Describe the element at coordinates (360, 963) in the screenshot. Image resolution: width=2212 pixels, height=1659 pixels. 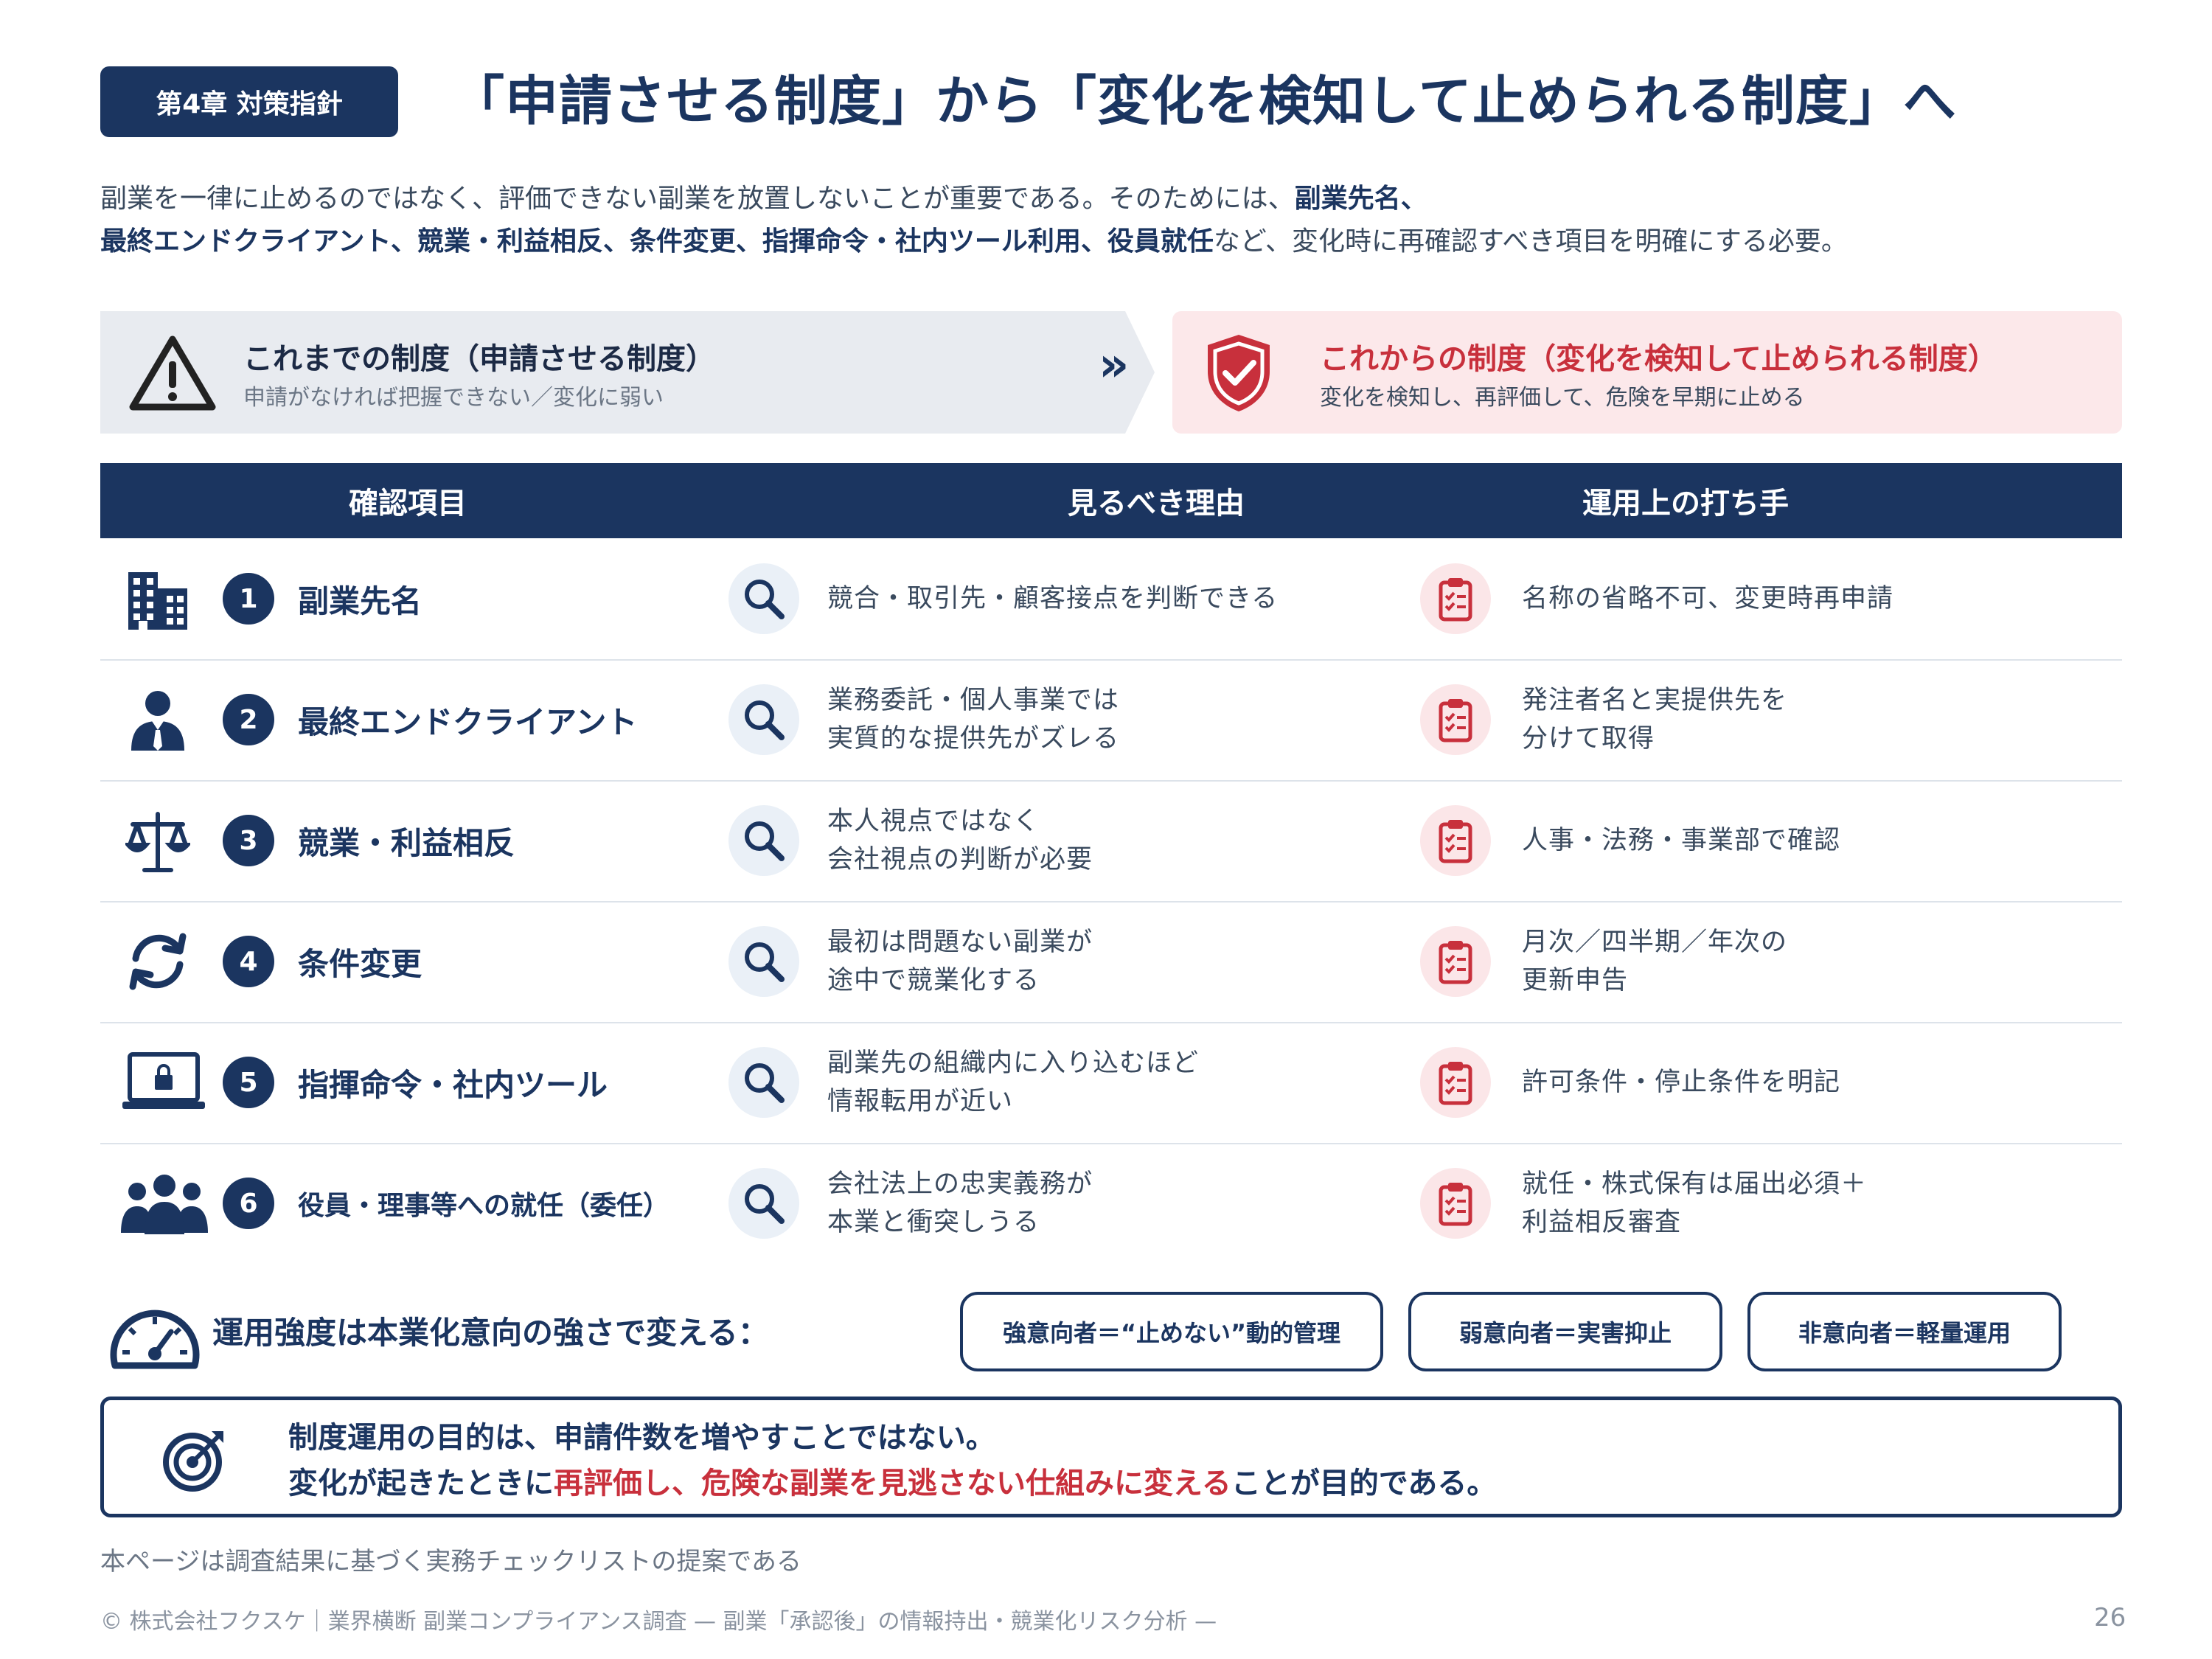
I see `item-label: 条件変更` at that location.